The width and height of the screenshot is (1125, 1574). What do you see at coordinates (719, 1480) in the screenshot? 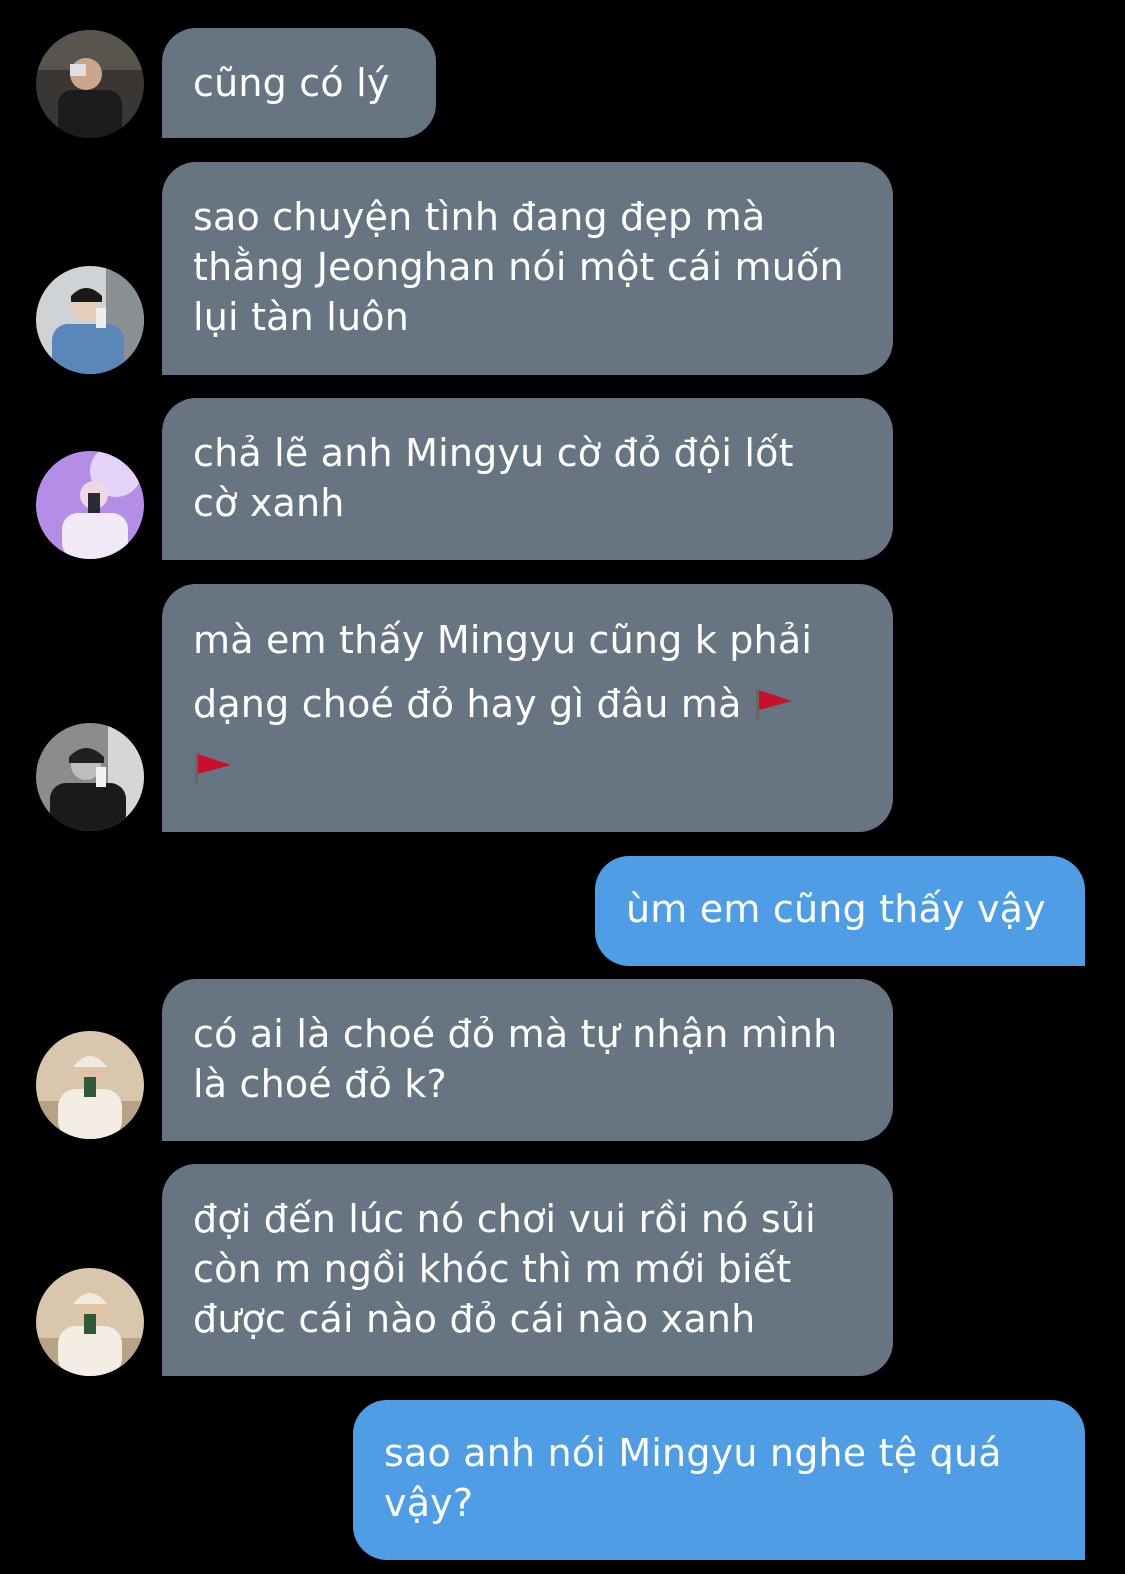
I see `outgoing-message-bubble: sao anh nói Mingyu nghe tệ quá vậy?` at bounding box center [719, 1480].